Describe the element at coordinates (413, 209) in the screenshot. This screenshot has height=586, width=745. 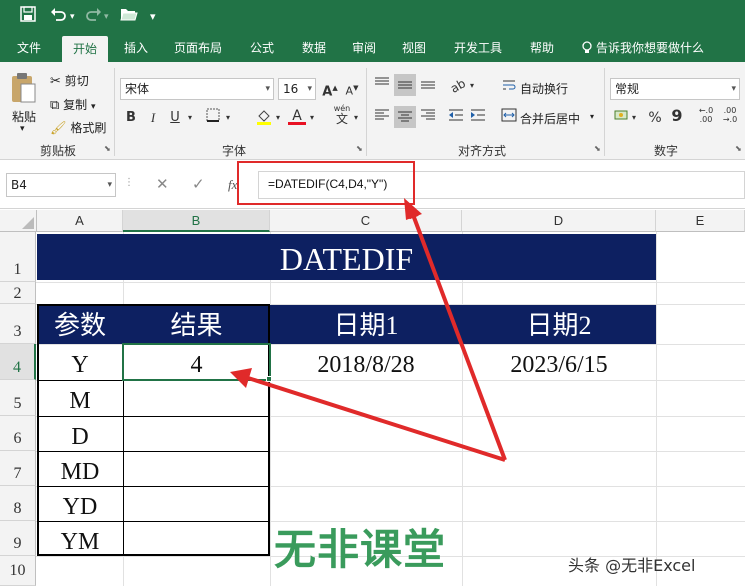
I see `arrow-to-formula-head` at that location.